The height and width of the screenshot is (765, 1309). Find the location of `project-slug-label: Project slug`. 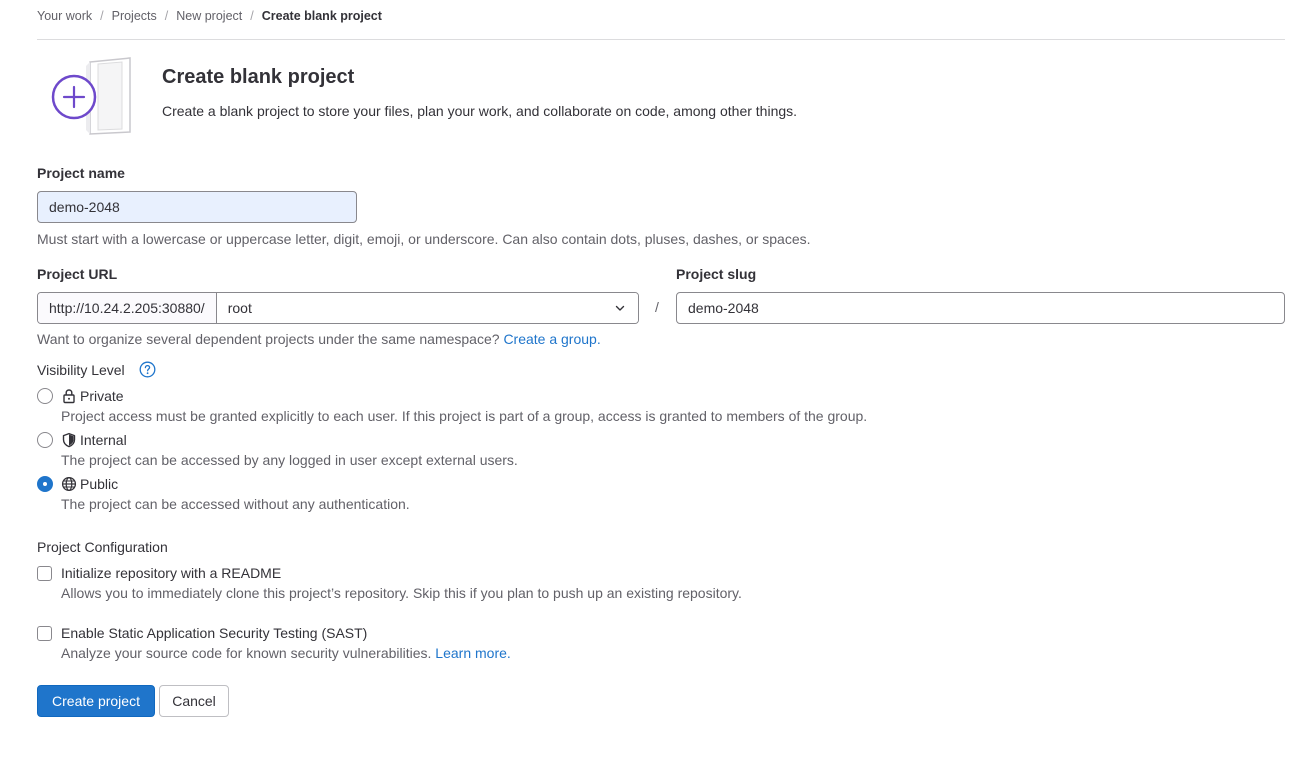

project-slug-label: Project slug is located at coordinates (716, 274).